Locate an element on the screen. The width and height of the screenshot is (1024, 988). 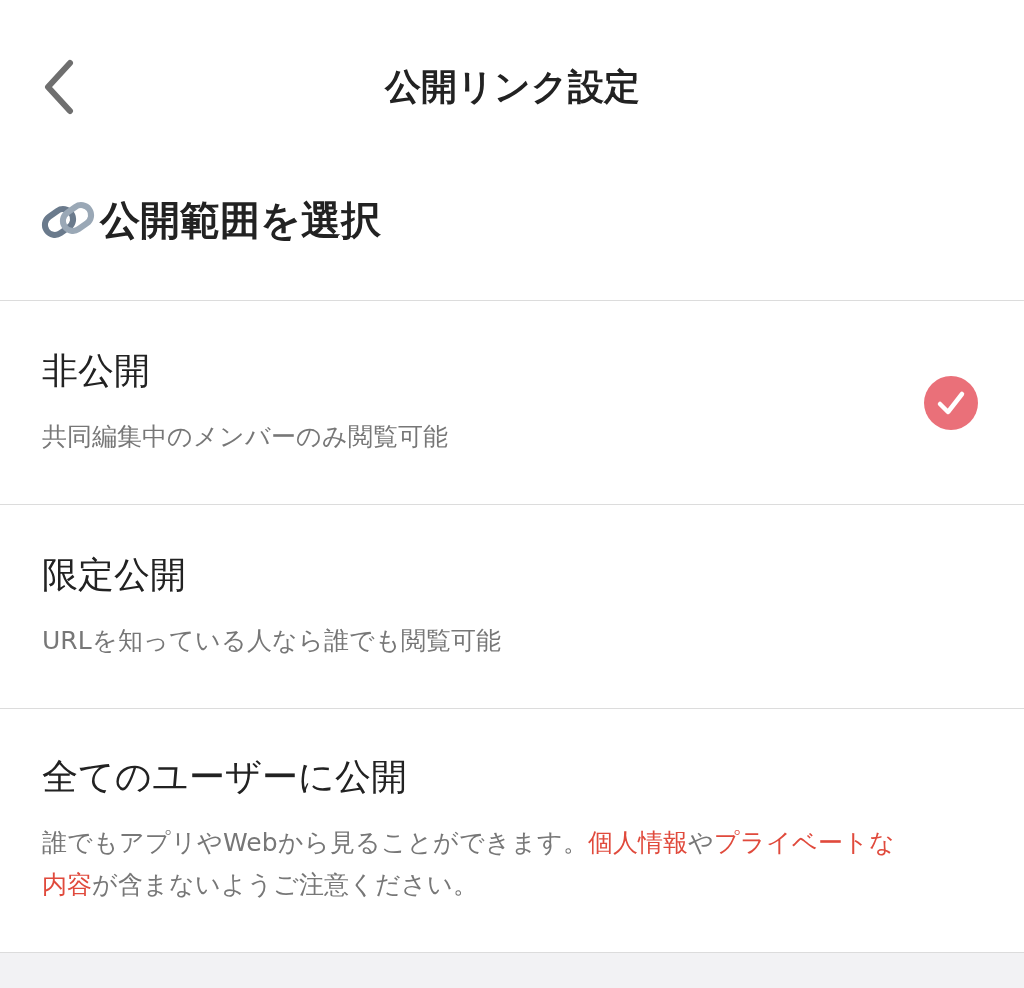
section-title: 公開範囲を選択 is located at coordinates (240, 220).